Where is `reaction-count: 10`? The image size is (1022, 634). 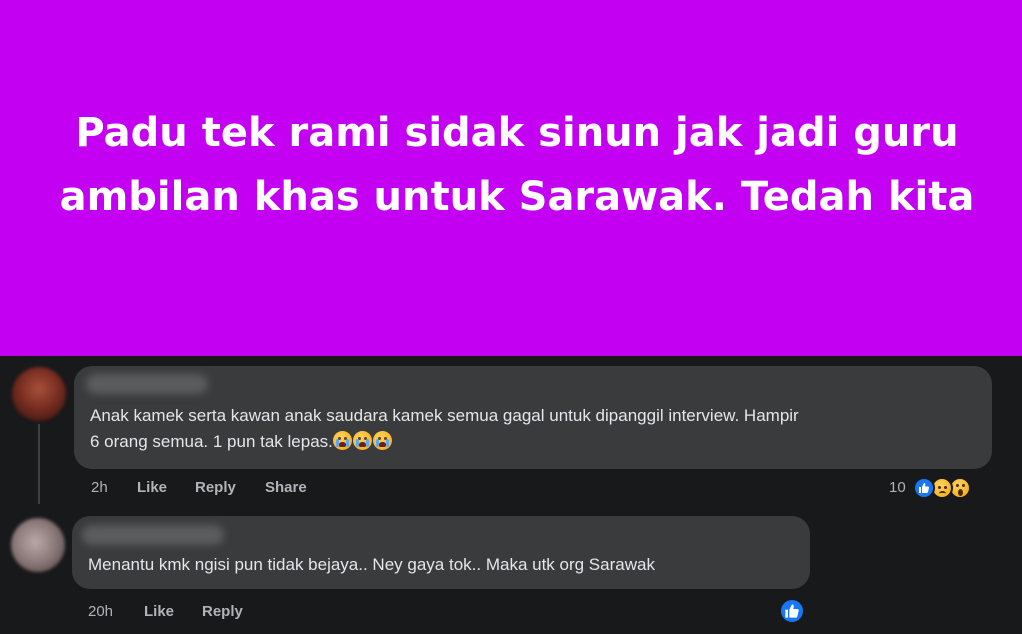
reaction-count: 10 is located at coordinates (897, 487).